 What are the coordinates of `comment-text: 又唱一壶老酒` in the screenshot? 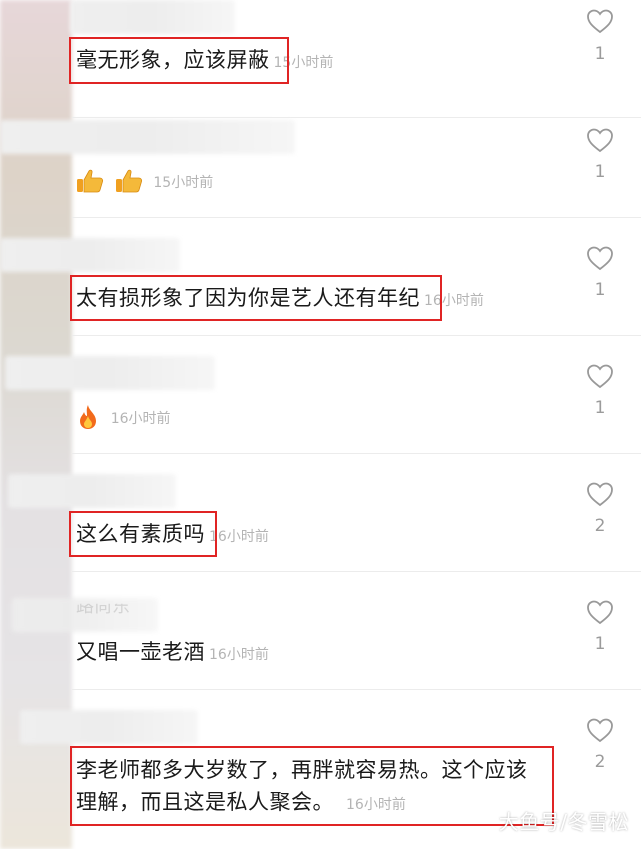 It's located at (140, 652).